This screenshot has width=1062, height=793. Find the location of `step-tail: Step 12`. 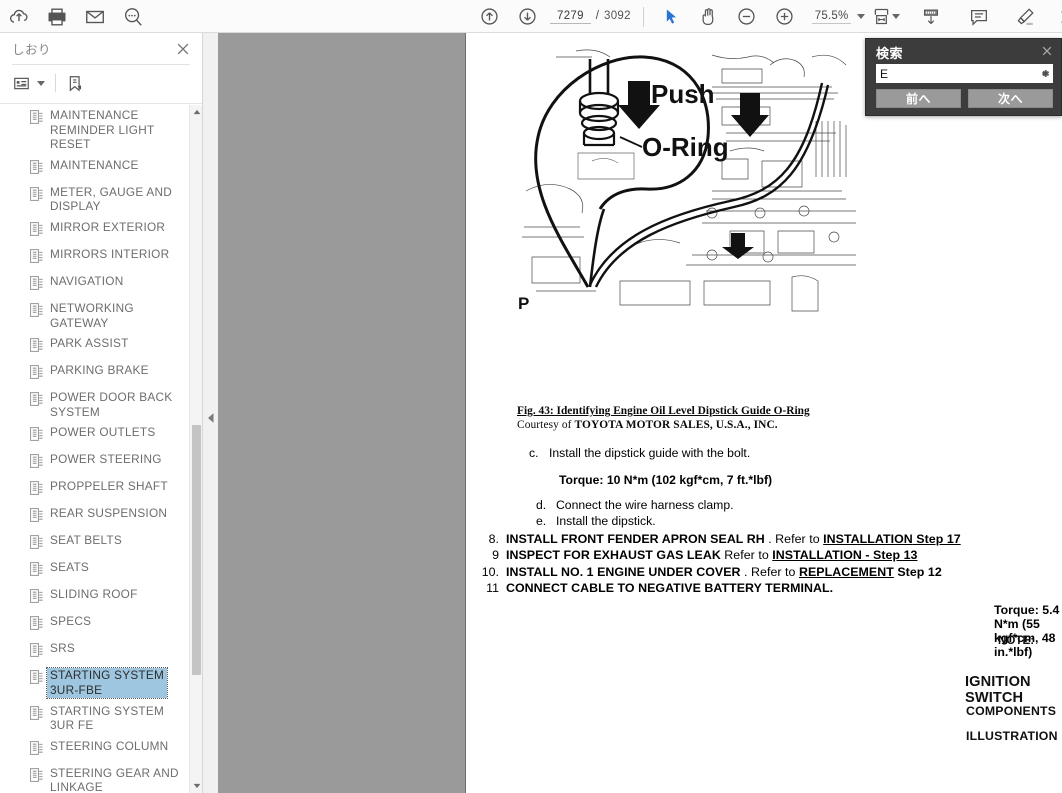

step-tail: Step 12 is located at coordinates (917, 571).